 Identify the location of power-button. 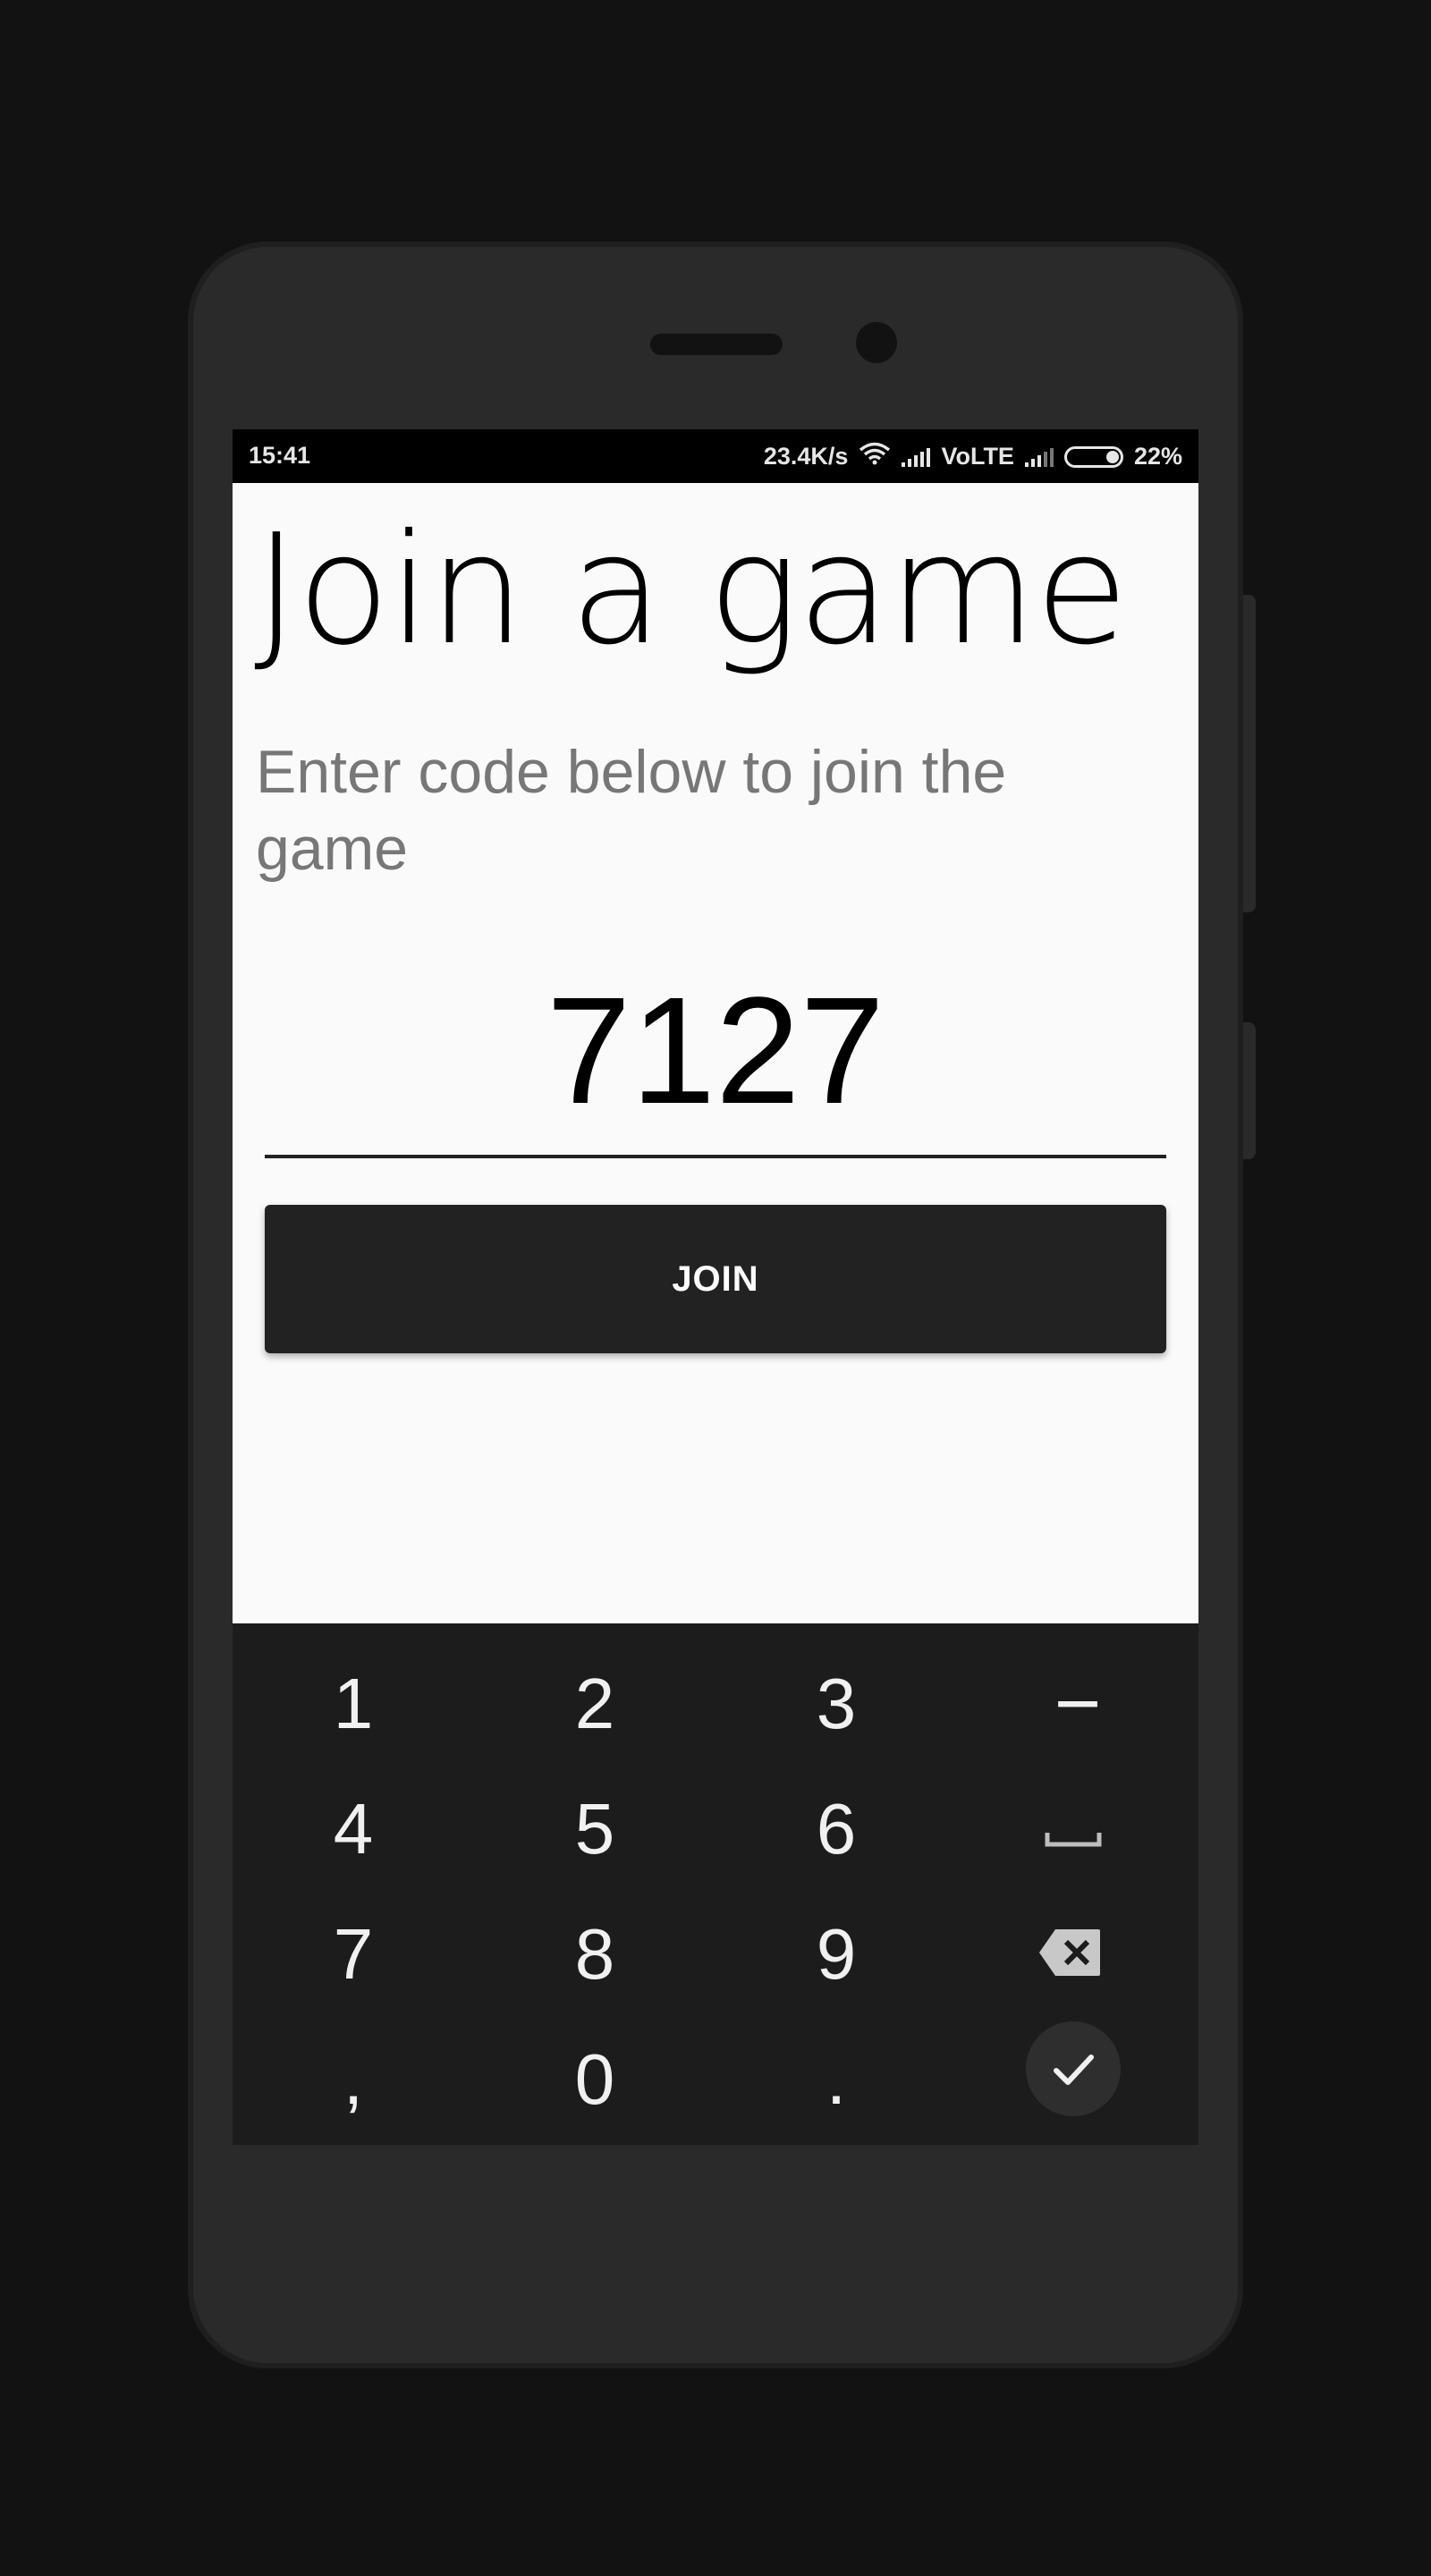
(1250, 1090).